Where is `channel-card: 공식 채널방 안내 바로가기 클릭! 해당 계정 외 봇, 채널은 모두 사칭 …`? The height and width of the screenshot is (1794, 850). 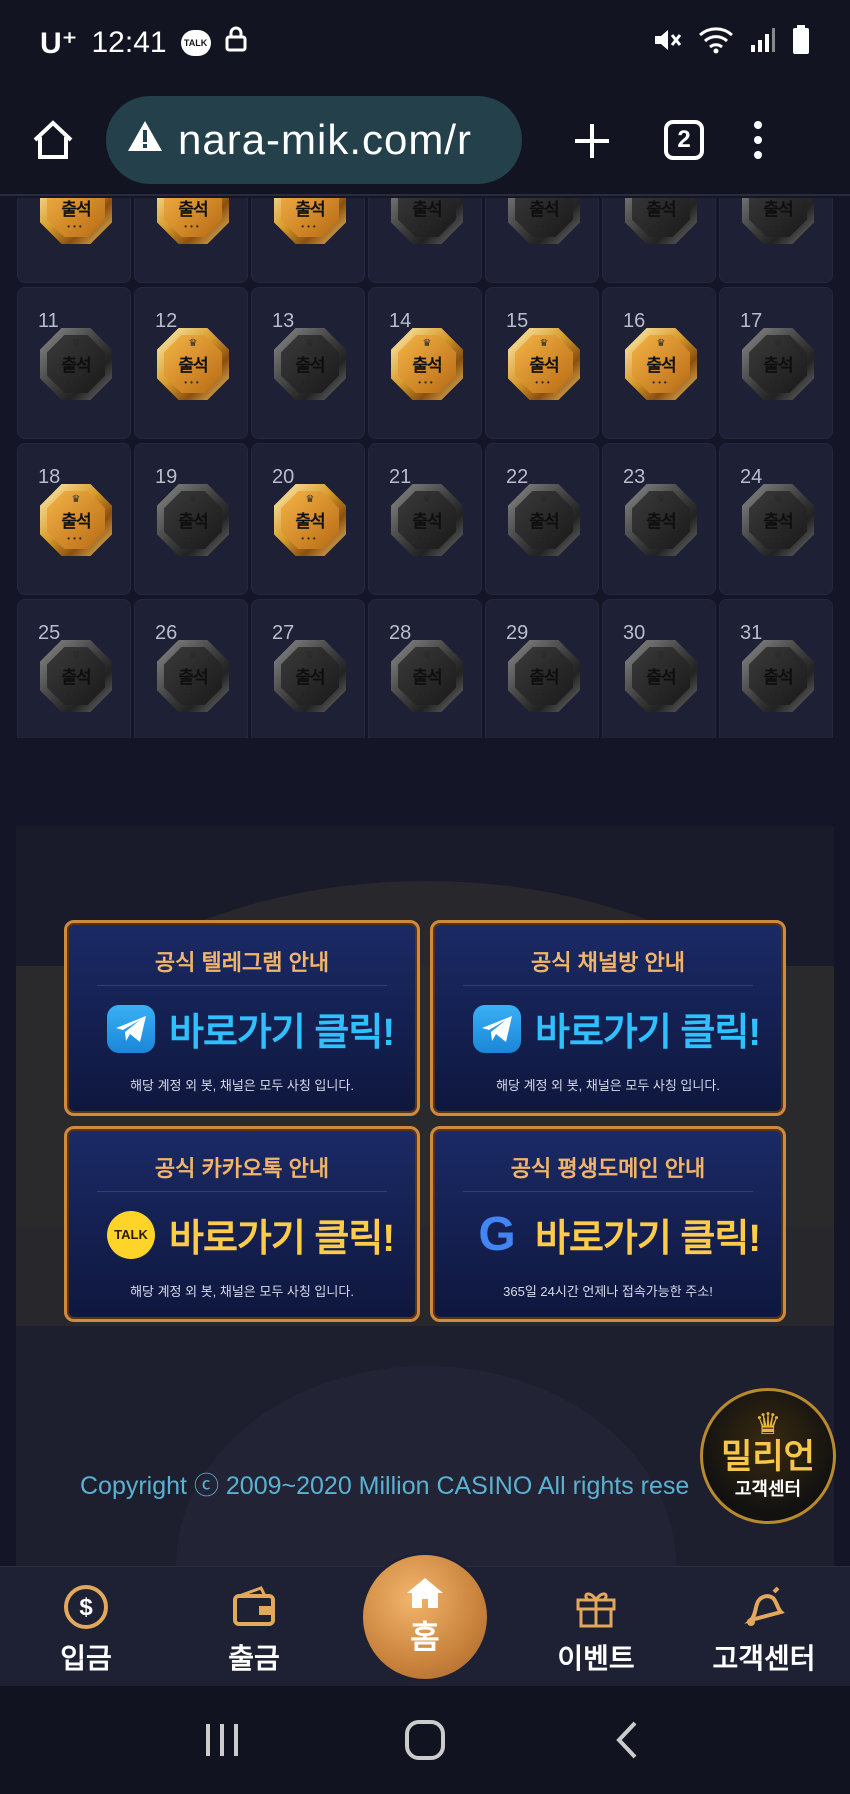 channel-card: 공식 채널방 안내 바로가기 클릭! 해당 계정 외 봇, 채널은 모두 사칭 … is located at coordinates (608, 1018).